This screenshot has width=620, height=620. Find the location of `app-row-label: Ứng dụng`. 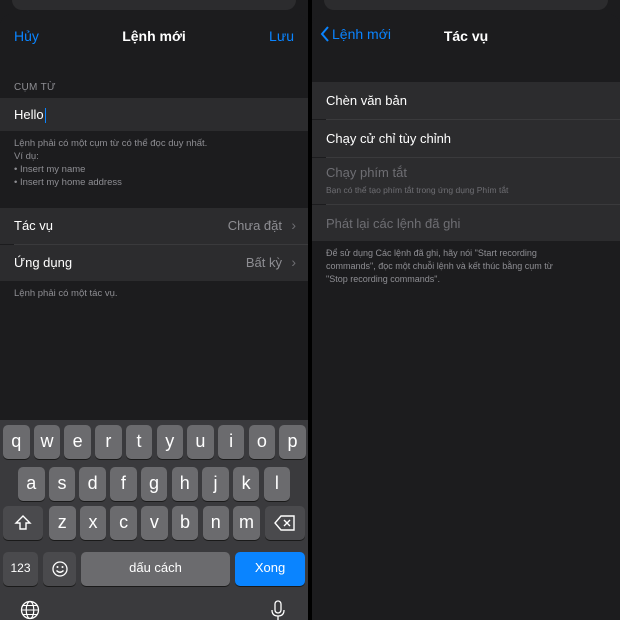

app-row-label: Ứng dụng is located at coordinates (43, 262).